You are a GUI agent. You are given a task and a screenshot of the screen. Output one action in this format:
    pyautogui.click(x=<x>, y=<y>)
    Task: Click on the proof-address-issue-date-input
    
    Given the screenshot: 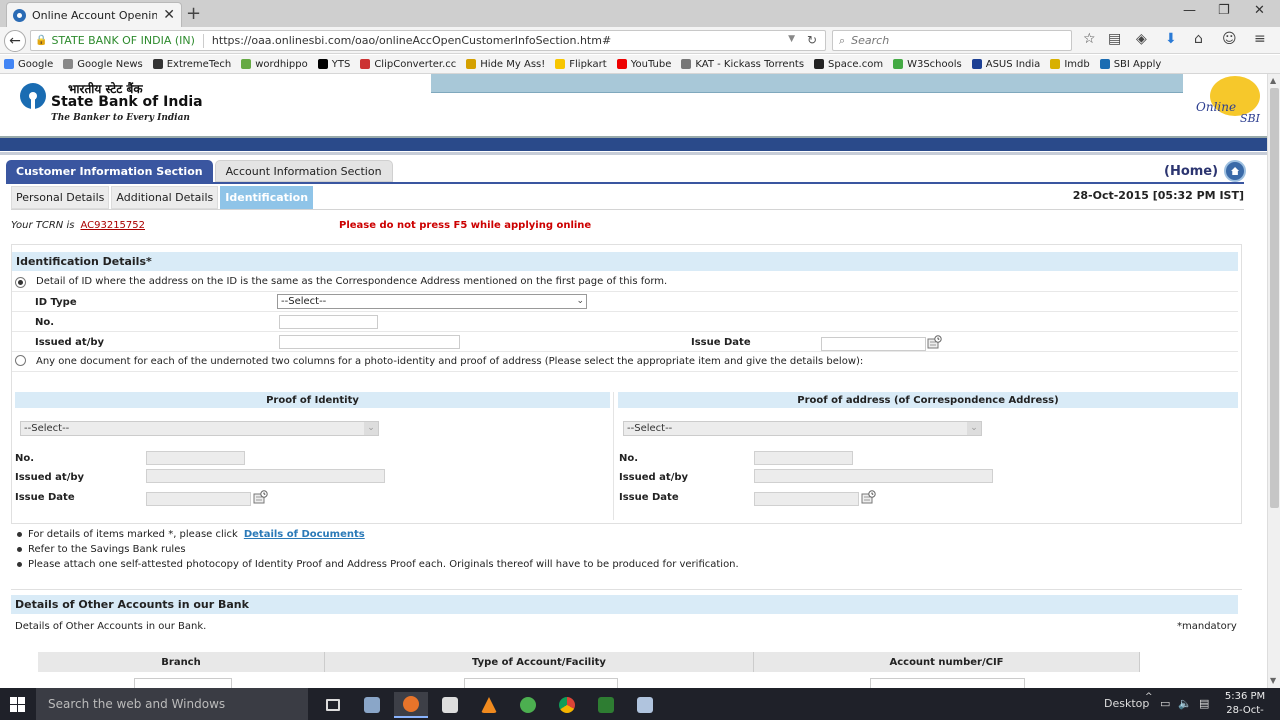 What is the action you would take?
    pyautogui.click(x=806, y=499)
    